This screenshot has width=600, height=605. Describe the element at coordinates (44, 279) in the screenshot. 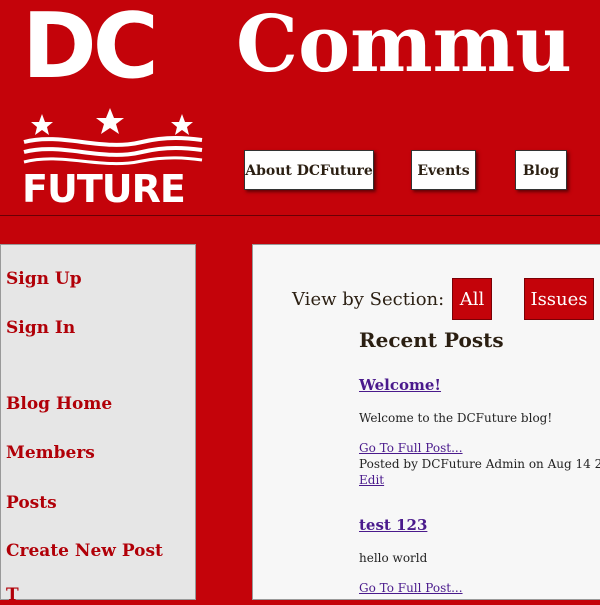

I see `sidebar-item-sign-up: Sign Up` at that location.